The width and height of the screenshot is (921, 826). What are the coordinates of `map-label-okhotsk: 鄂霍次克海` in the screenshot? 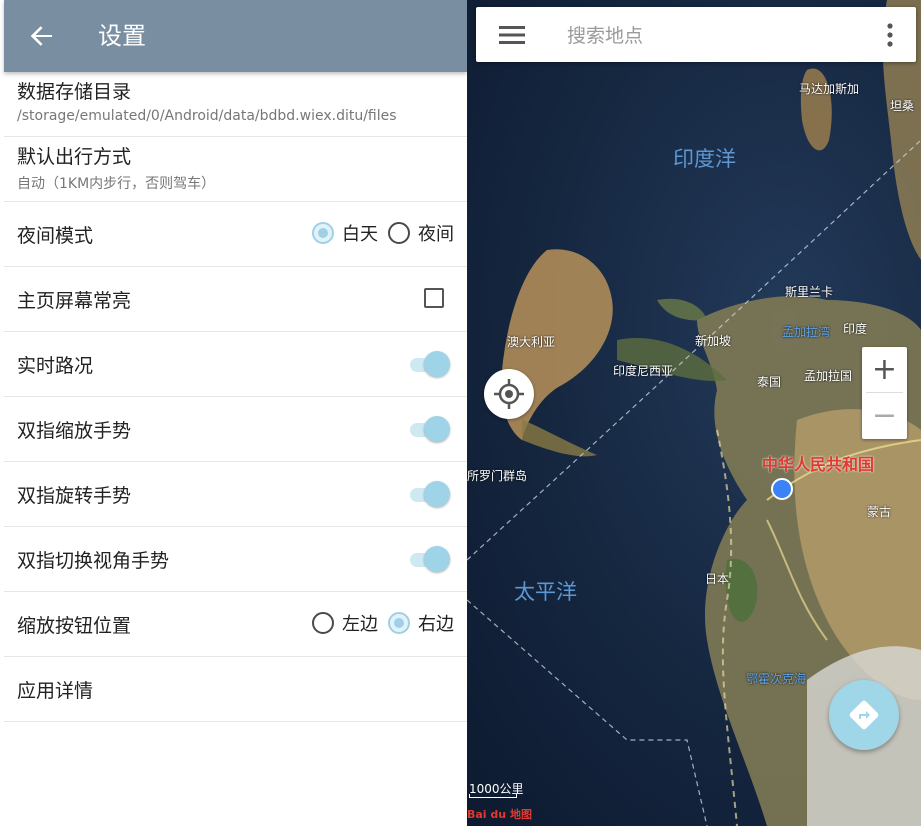 It's located at (776, 679).